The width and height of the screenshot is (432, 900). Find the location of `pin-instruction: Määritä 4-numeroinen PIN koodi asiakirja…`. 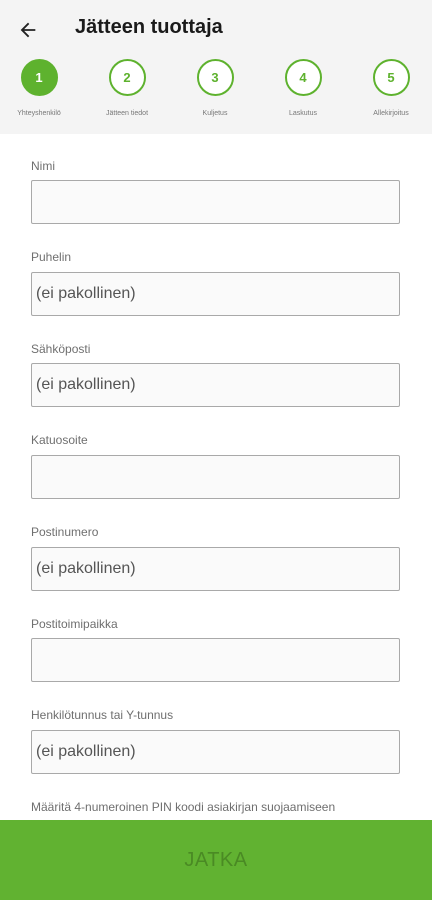

pin-instruction: Määritä 4-numeroinen PIN koodi asiakirja… is located at coordinates (183, 807).